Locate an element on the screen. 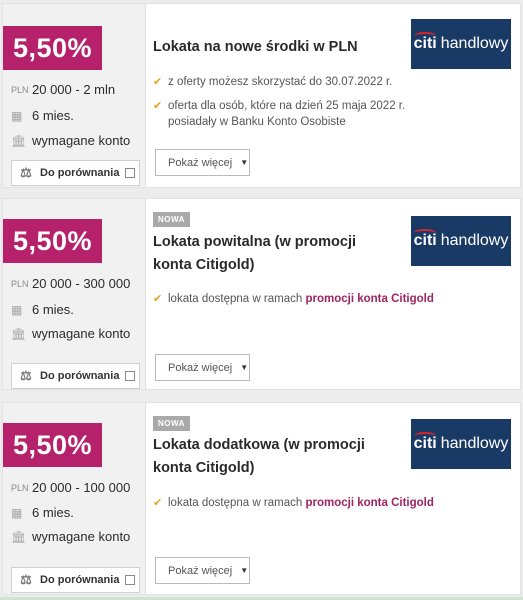 The image size is (523, 600). amount-row: PLN 20 000 - 300 000 is located at coordinates (70, 283).